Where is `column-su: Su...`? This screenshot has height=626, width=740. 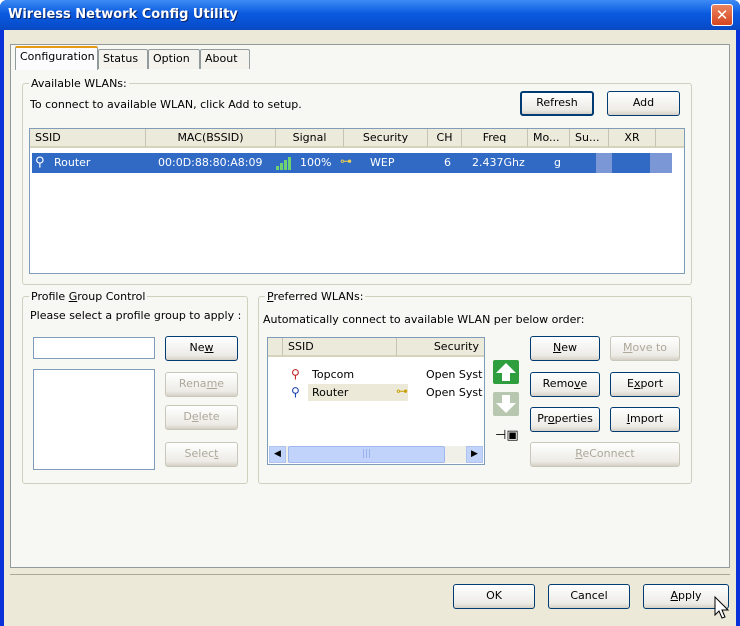
column-su: Su... is located at coordinates (589, 138).